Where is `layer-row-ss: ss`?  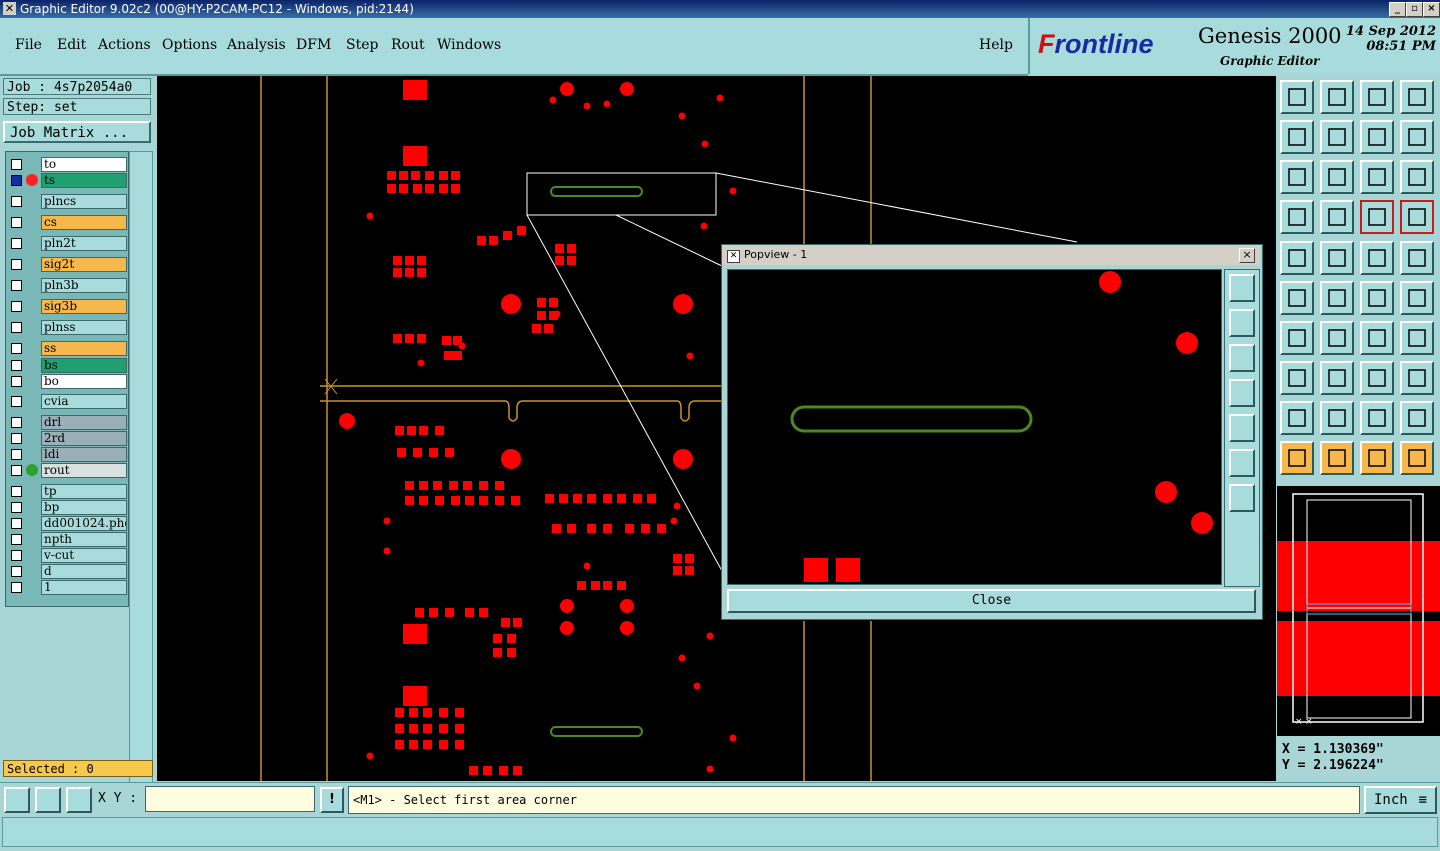
layer-row-ss: ss is located at coordinates (67, 348).